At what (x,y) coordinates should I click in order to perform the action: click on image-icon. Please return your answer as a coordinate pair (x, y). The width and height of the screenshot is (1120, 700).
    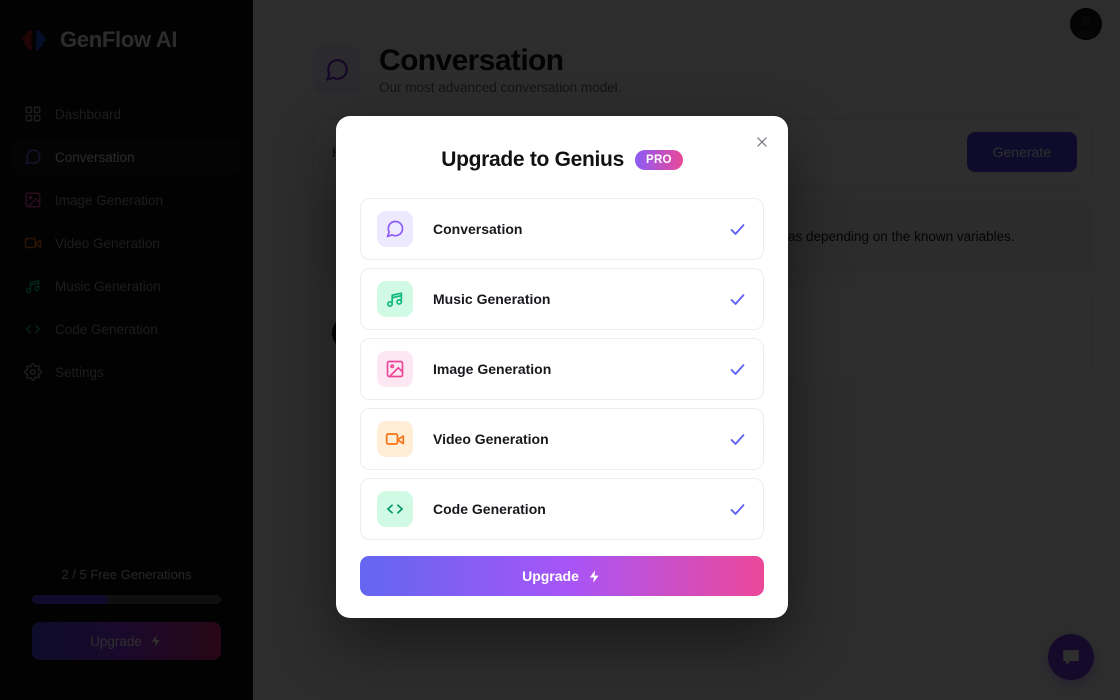
    Looking at the image, I should click on (395, 369).